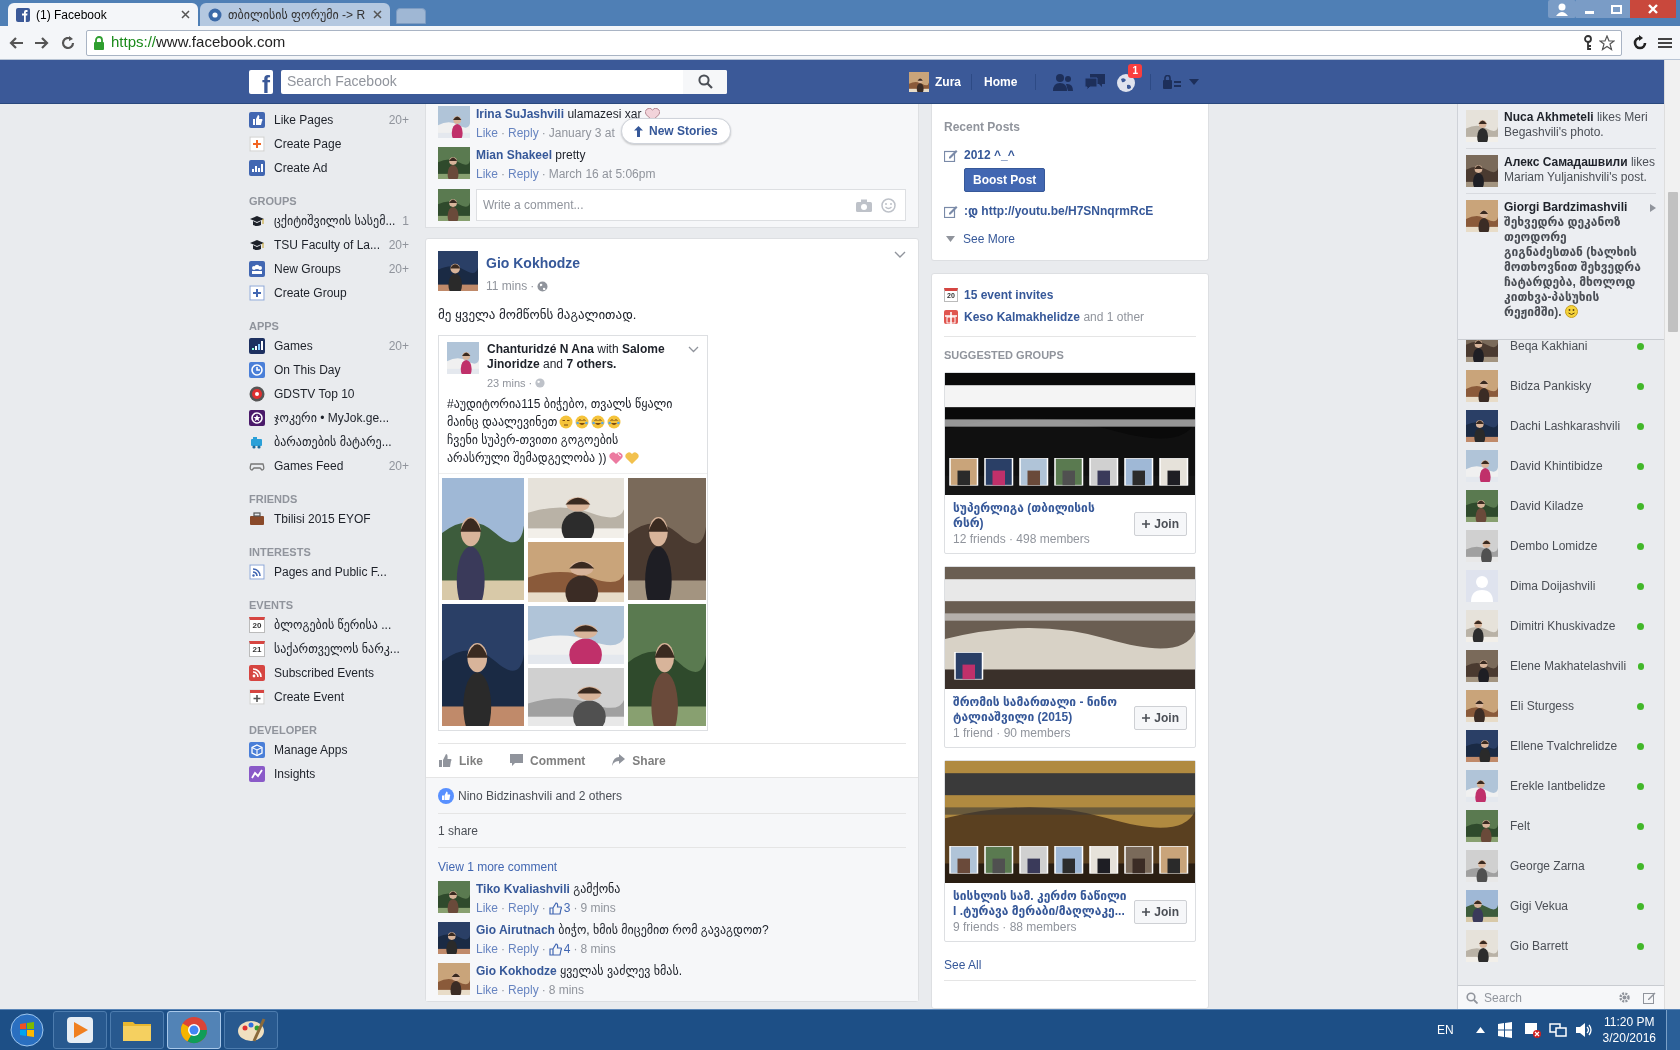 The height and width of the screenshot is (1050, 1680). I want to click on contact-row: Ellene Tvalchrelidze, so click(1561, 746).